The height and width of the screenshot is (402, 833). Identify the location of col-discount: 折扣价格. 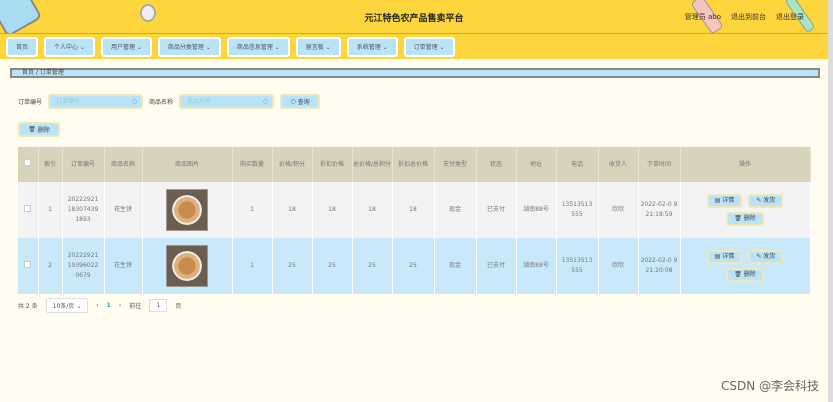
(332, 164).